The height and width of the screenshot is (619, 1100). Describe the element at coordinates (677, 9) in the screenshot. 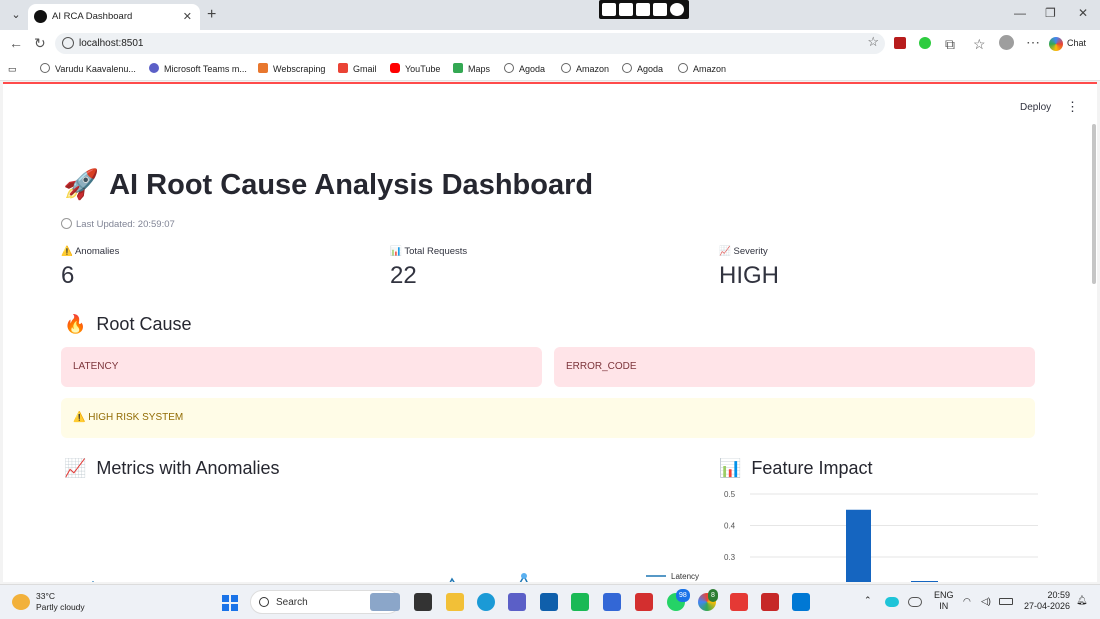

I see `capture-settings-gear-icon` at that location.